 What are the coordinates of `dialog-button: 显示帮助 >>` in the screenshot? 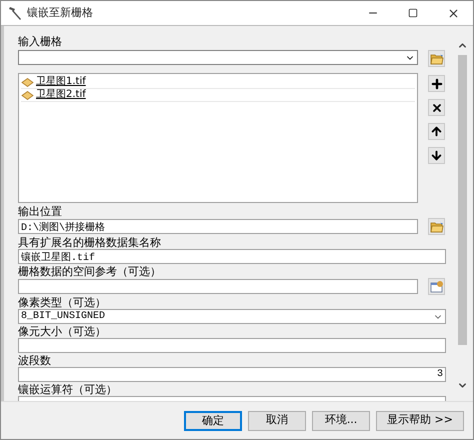 It's located at (420, 420).